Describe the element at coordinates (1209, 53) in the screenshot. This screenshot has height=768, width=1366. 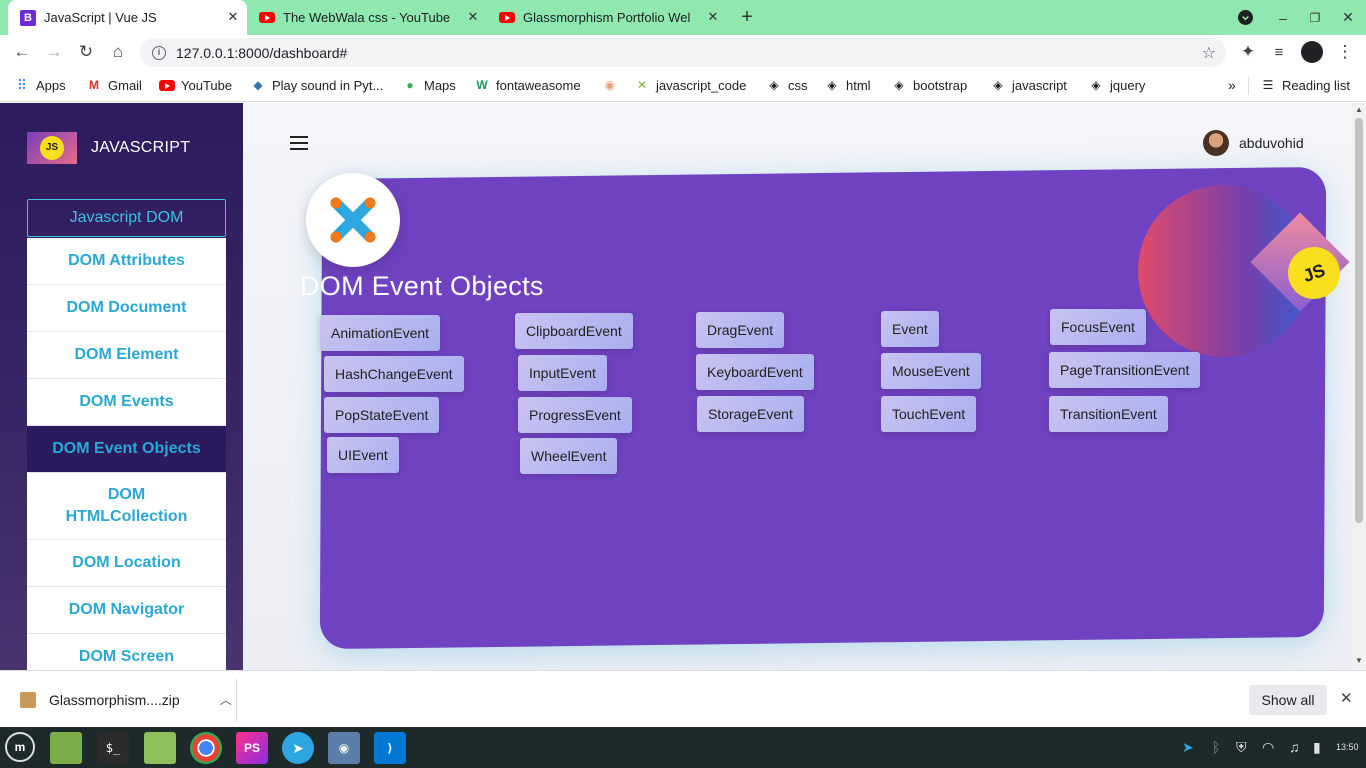
I see `bookmark-star-icon: ☆` at that location.